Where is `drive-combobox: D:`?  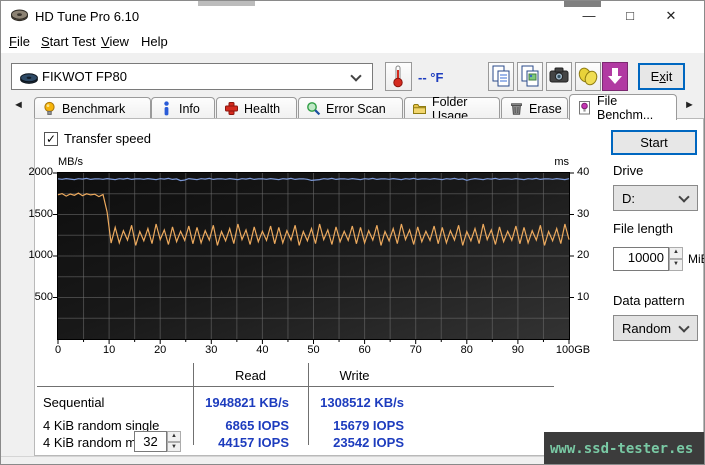 drive-combobox: D: is located at coordinates (655, 198).